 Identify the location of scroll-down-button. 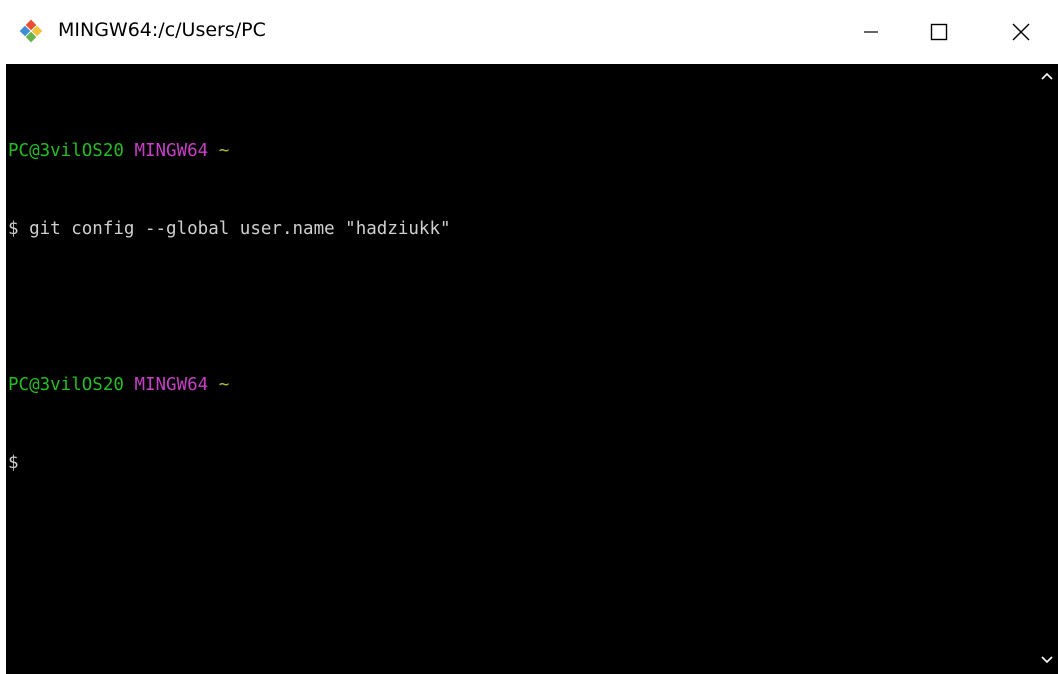
(1047, 661).